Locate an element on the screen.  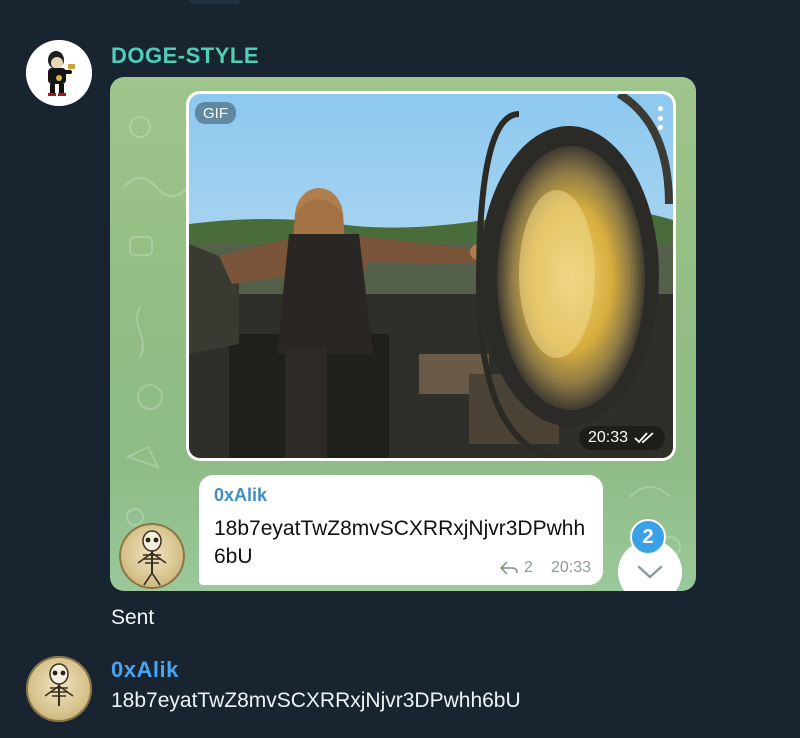
alik-sender-name: 0xAlik is located at coordinates (145, 670).